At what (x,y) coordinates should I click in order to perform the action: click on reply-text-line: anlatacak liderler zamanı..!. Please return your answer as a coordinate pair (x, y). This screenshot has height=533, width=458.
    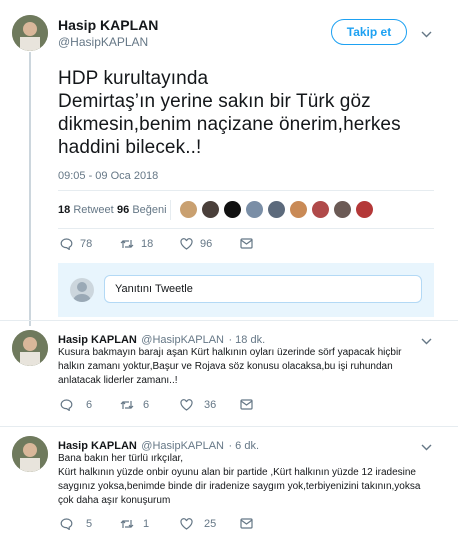
    Looking at the image, I should click on (118, 380).